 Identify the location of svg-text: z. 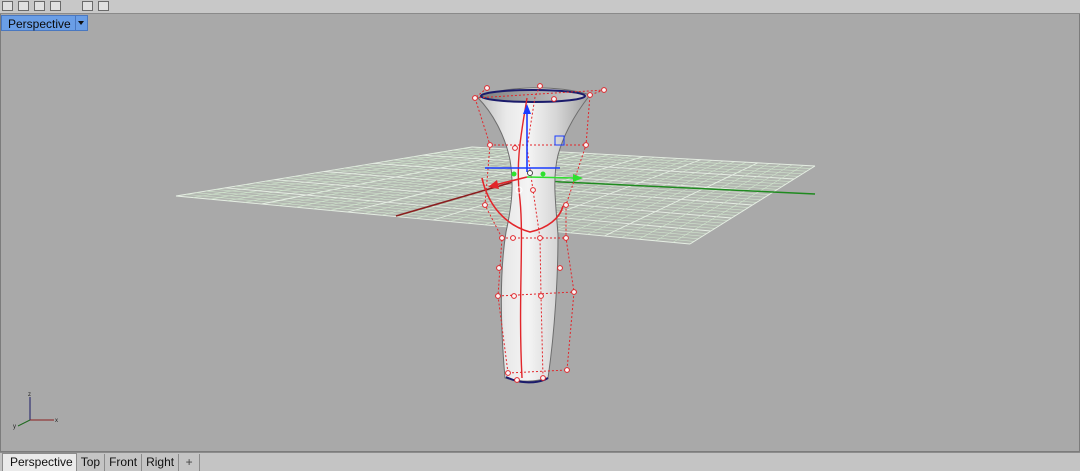
(29, 395).